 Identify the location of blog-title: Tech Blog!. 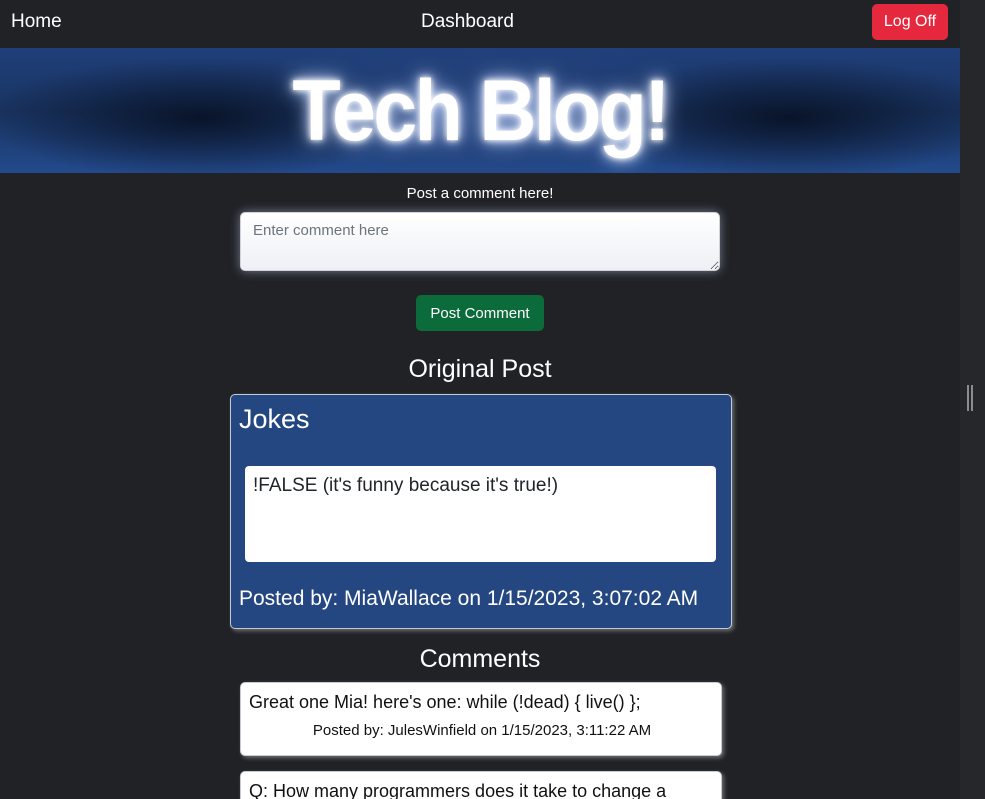
(481, 111).